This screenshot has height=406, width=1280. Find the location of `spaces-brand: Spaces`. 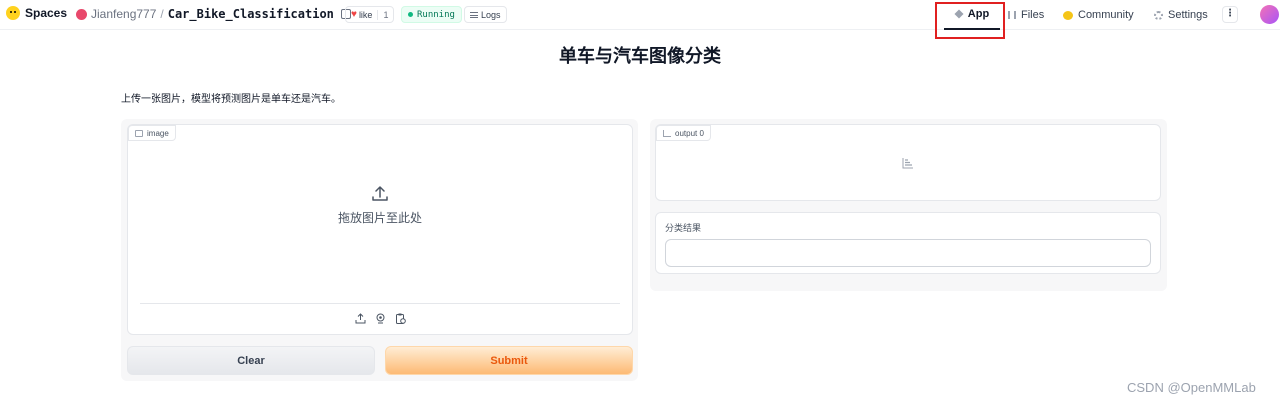

spaces-brand: Spaces is located at coordinates (36, 13).